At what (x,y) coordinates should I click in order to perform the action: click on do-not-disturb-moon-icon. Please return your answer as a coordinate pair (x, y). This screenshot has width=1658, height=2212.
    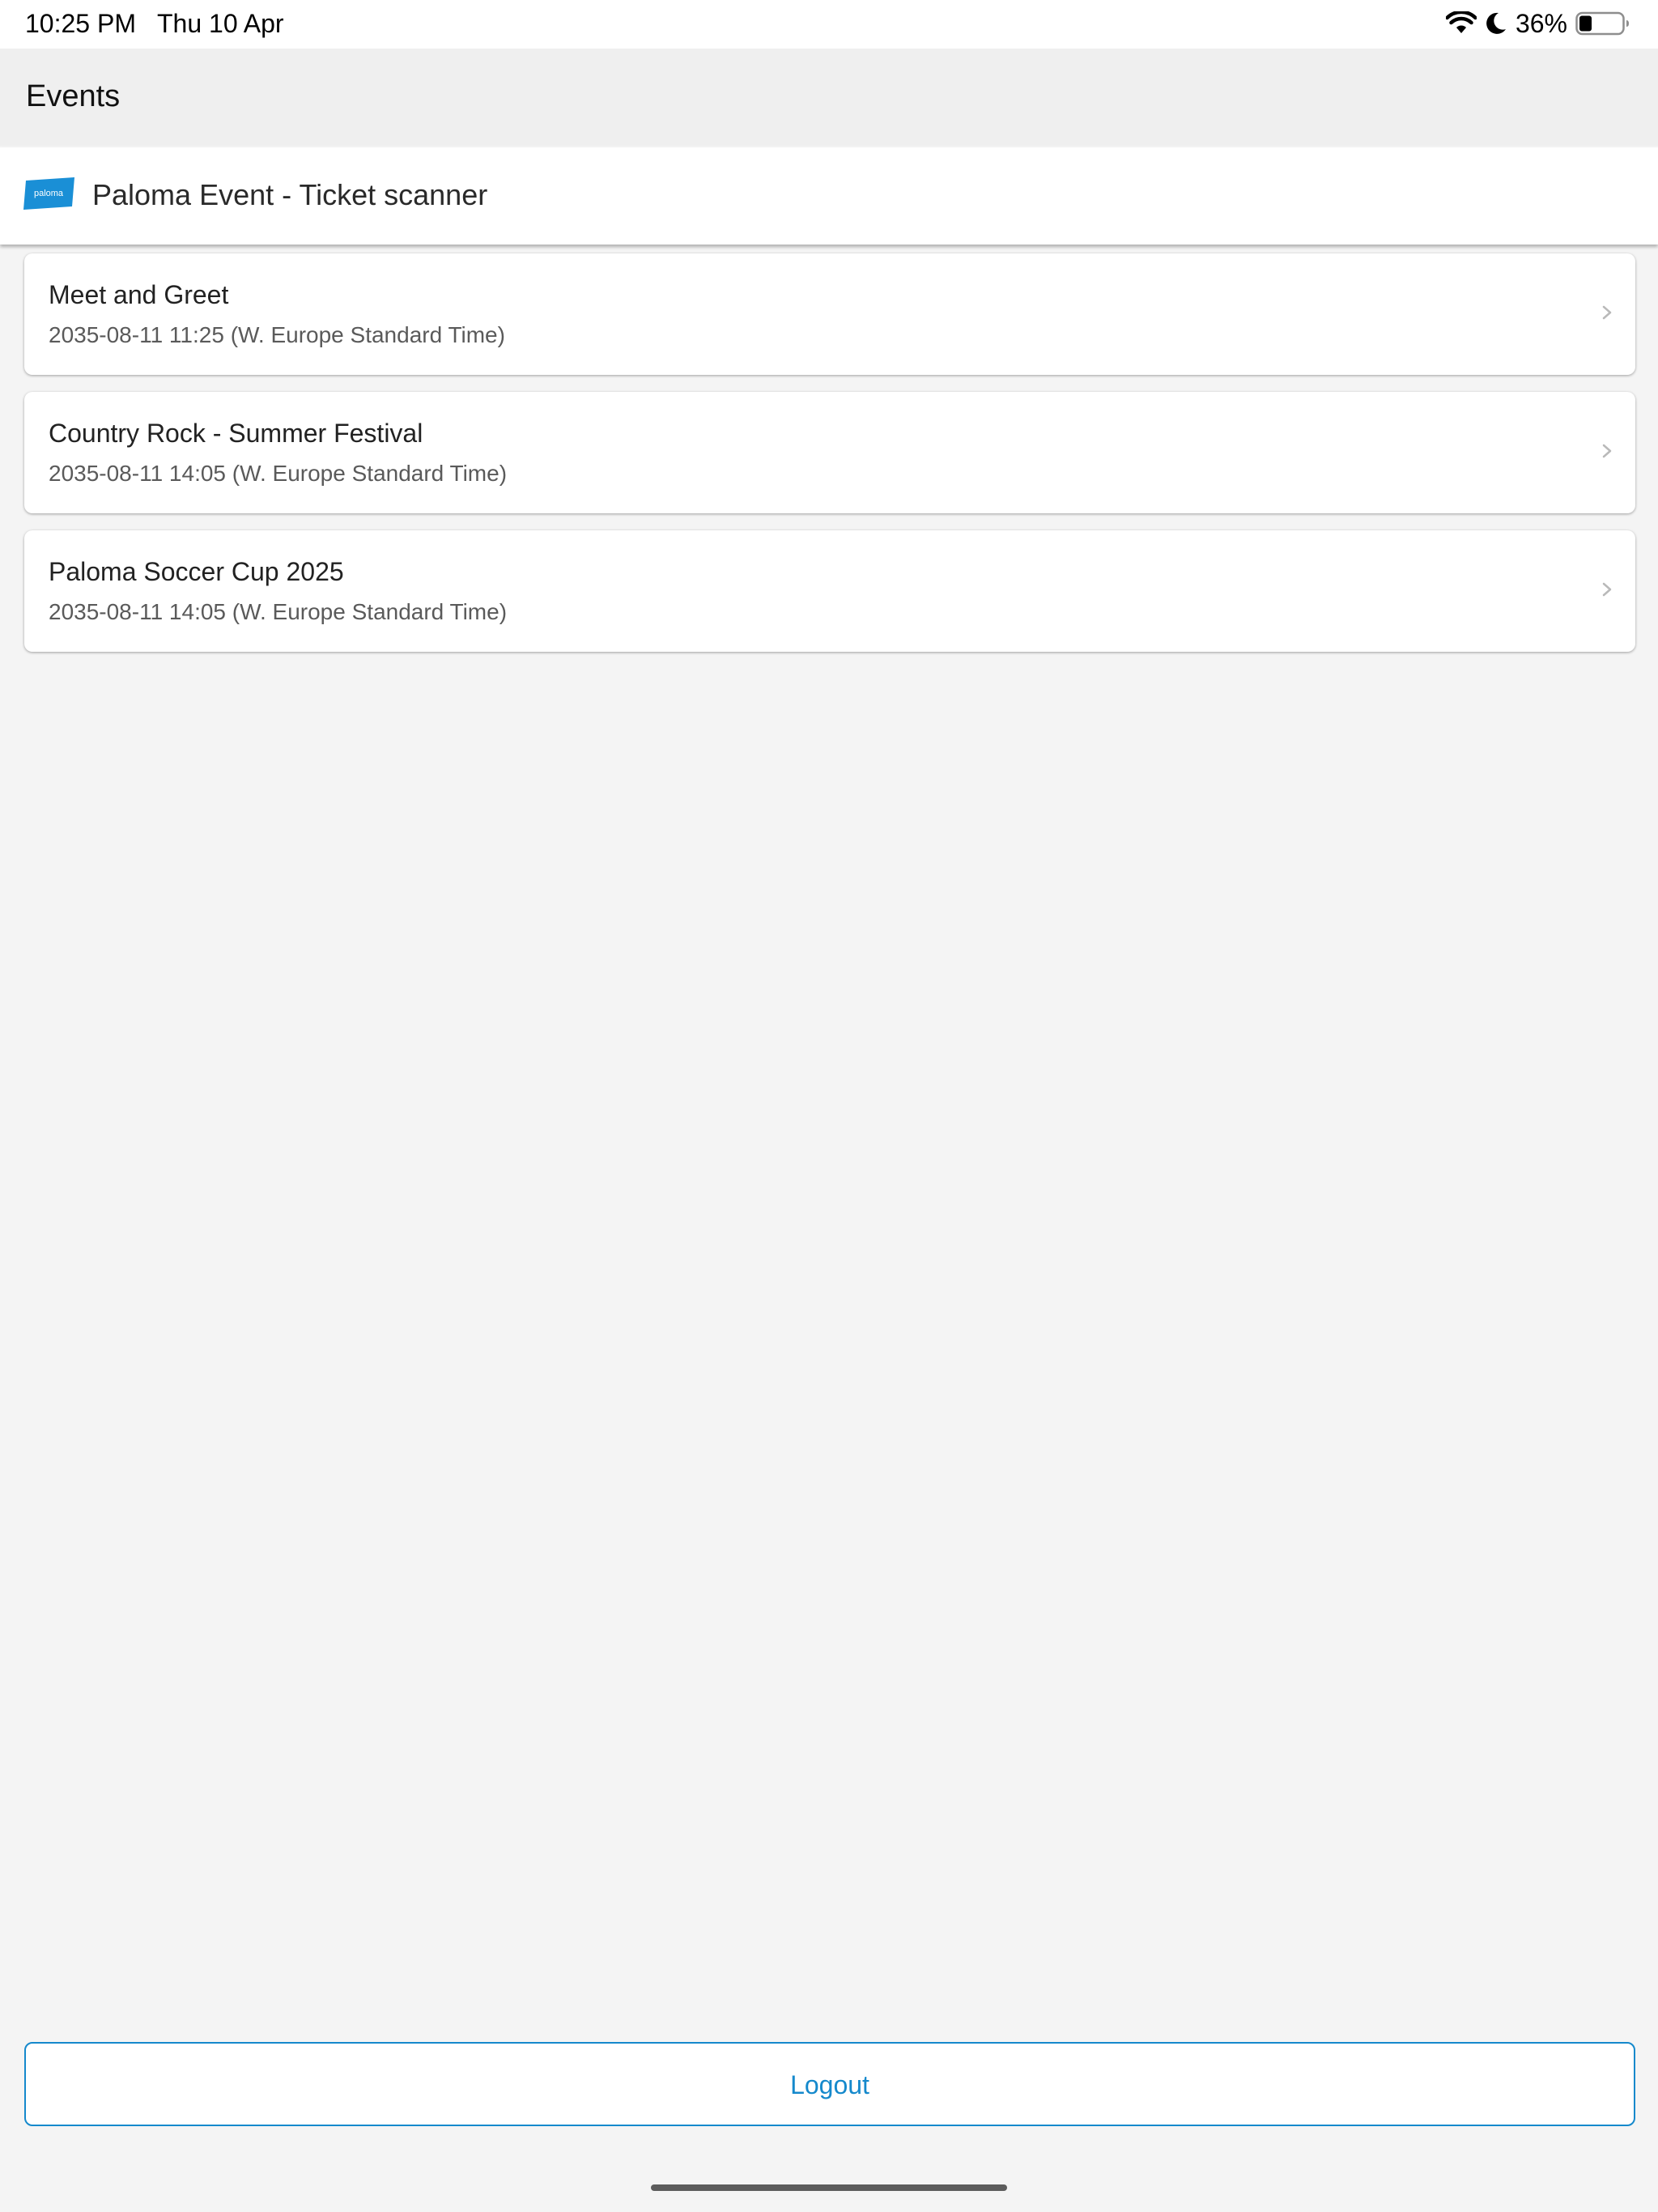
    Looking at the image, I should click on (1496, 23).